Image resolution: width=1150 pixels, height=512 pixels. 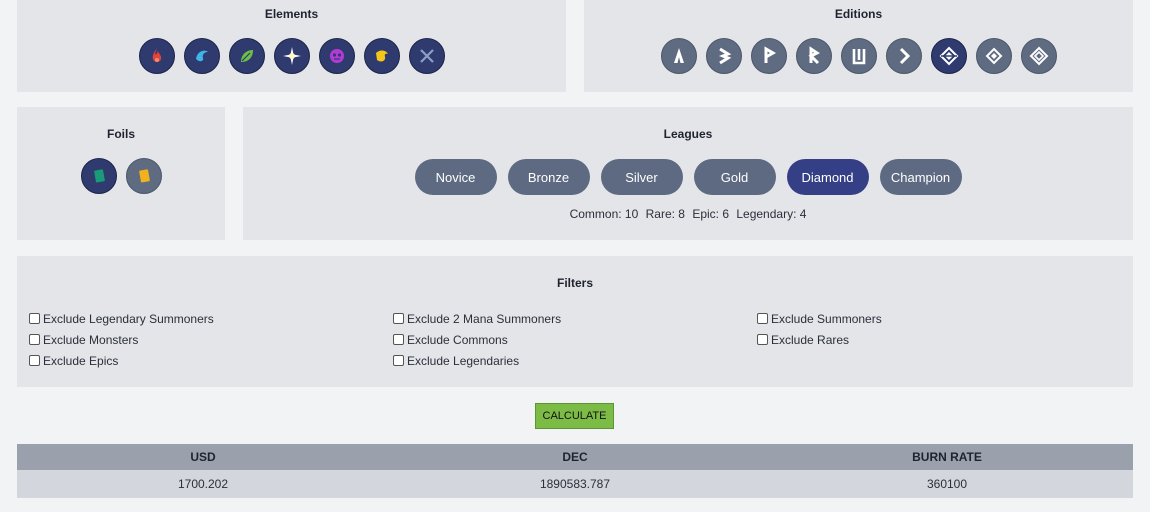 I want to click on filter-label: Exclude Legendary Summoners, so click(x=128, y=318).